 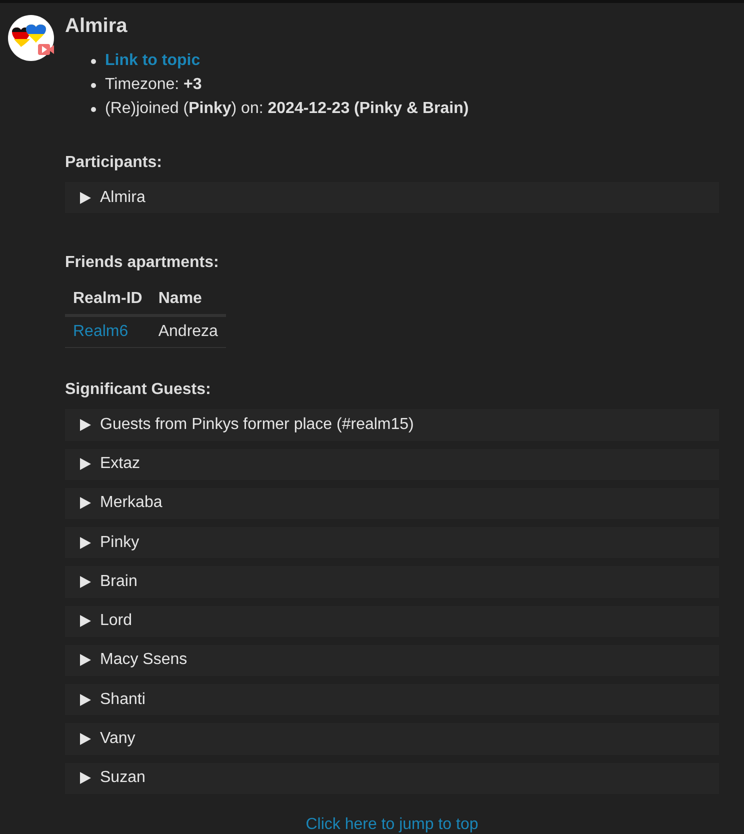 What do you see at coordinates (153, 85) in the screenshot?
I see `info-text: Timezone: +3` at bounding box center [153, 85].